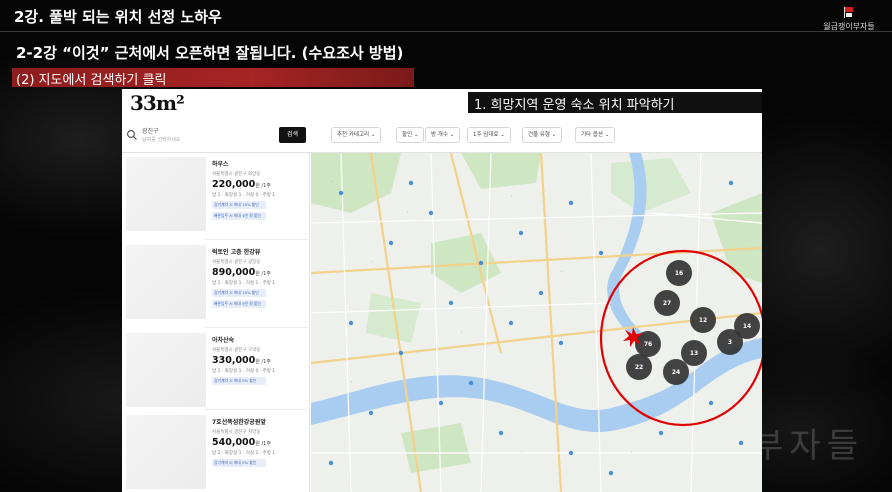 This screenshot has height=492, width=892. What do you see at coordinates (239, 293) in the screenshot?
I see `discount-tag: 장기계약 시 최대 10% 할인` at bounding box center [239, 293].